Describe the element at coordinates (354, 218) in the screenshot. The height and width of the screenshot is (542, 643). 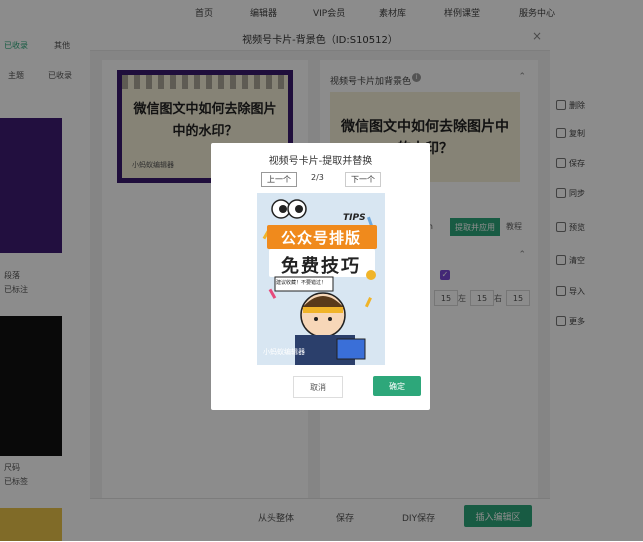
I see `cover-tips: TIPS` at that location.